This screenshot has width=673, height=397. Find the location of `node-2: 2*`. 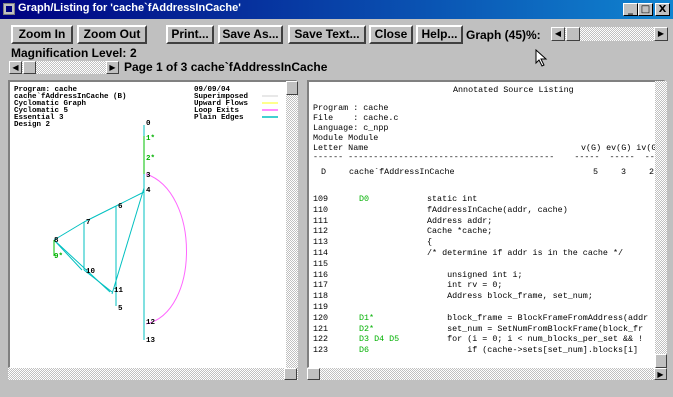

node-2: 2* is located at coordinates (150, 159).